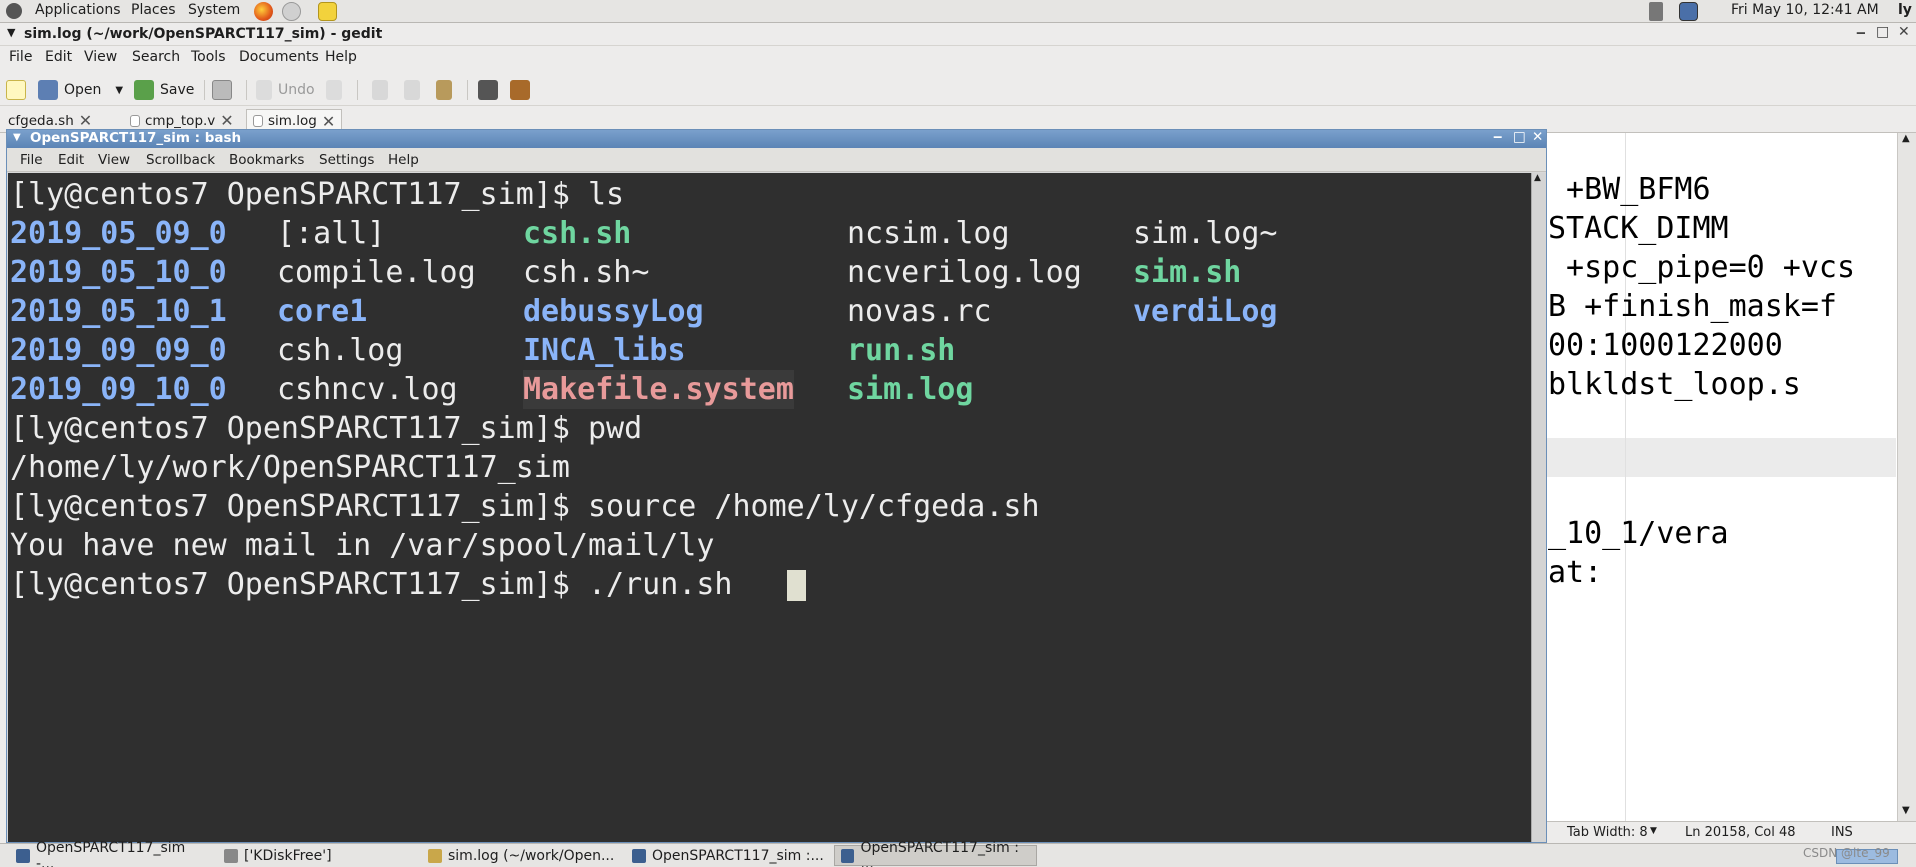  What do you see at coordinates (331, 233) in the screenshot?
I see `ls-entry: [:all]` at bounding box center [331, 233].